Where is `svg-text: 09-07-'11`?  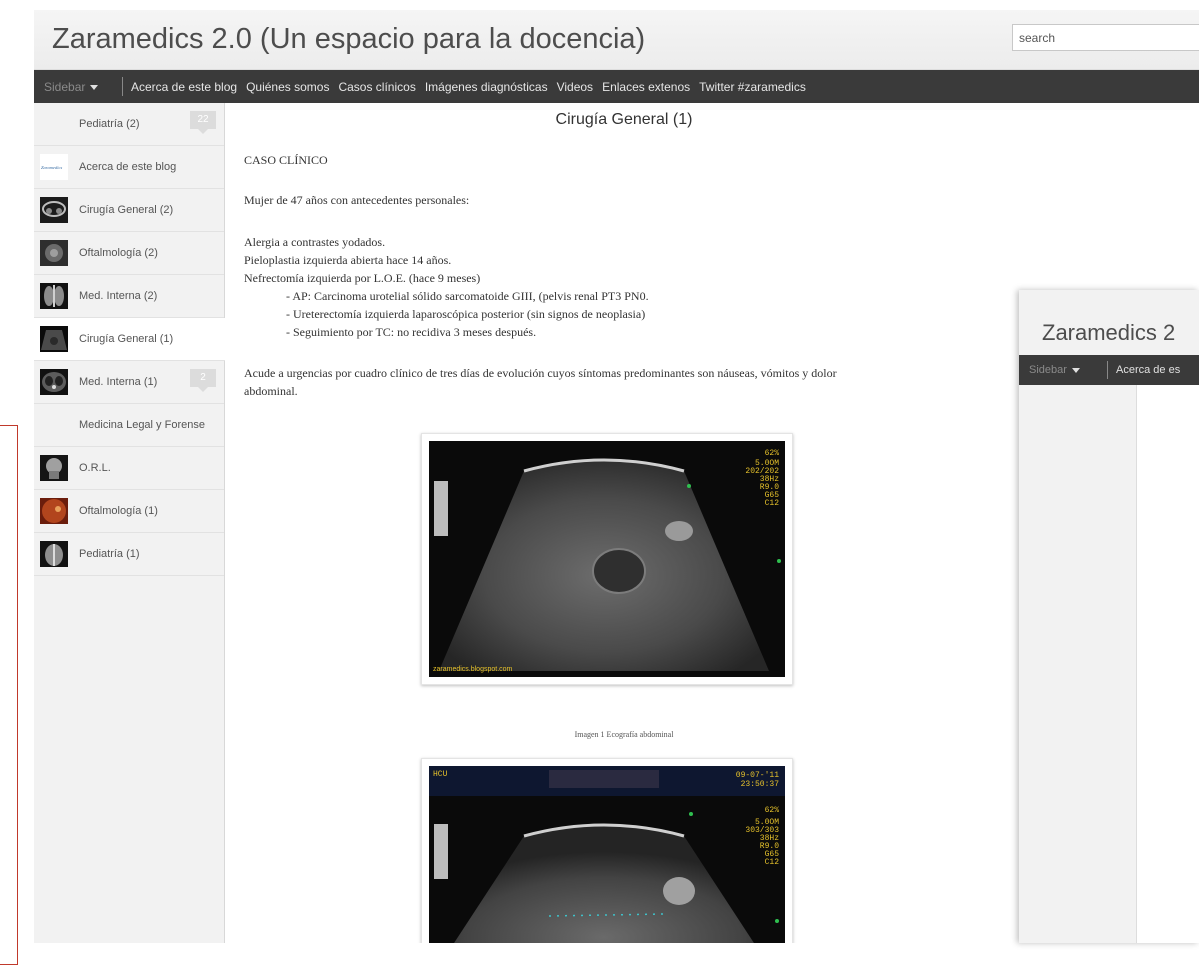 svg-text: 09-07-'11 is located at coordinates (757, 775).